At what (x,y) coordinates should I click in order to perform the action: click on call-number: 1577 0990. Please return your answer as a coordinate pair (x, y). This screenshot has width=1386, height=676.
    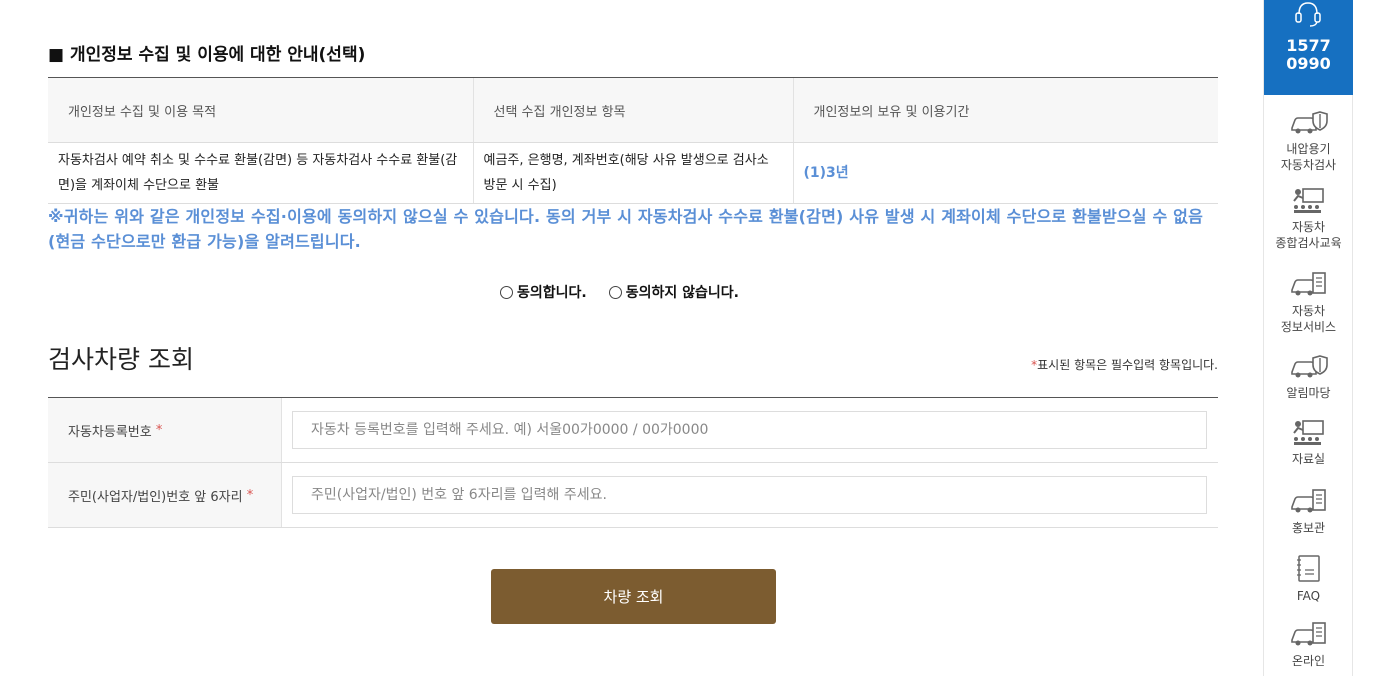
    Looking at the image, I should click on (1308, 55).